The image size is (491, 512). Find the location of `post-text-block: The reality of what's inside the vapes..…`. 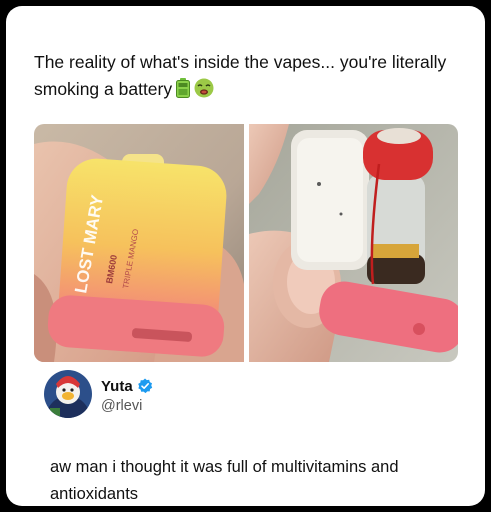

post-text-block: The reality of what's inside the vapes..… is located at coordinates (244, 77).